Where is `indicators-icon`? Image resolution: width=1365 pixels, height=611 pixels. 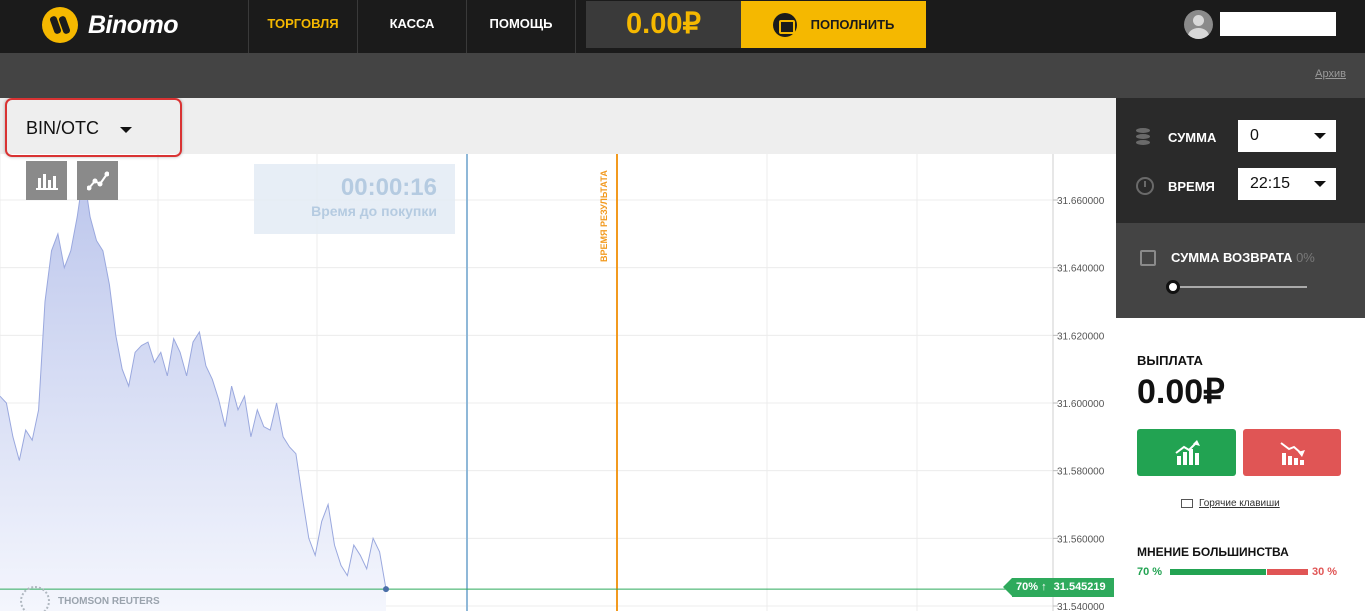
indicators-icon is located at coordinates (97, 180).